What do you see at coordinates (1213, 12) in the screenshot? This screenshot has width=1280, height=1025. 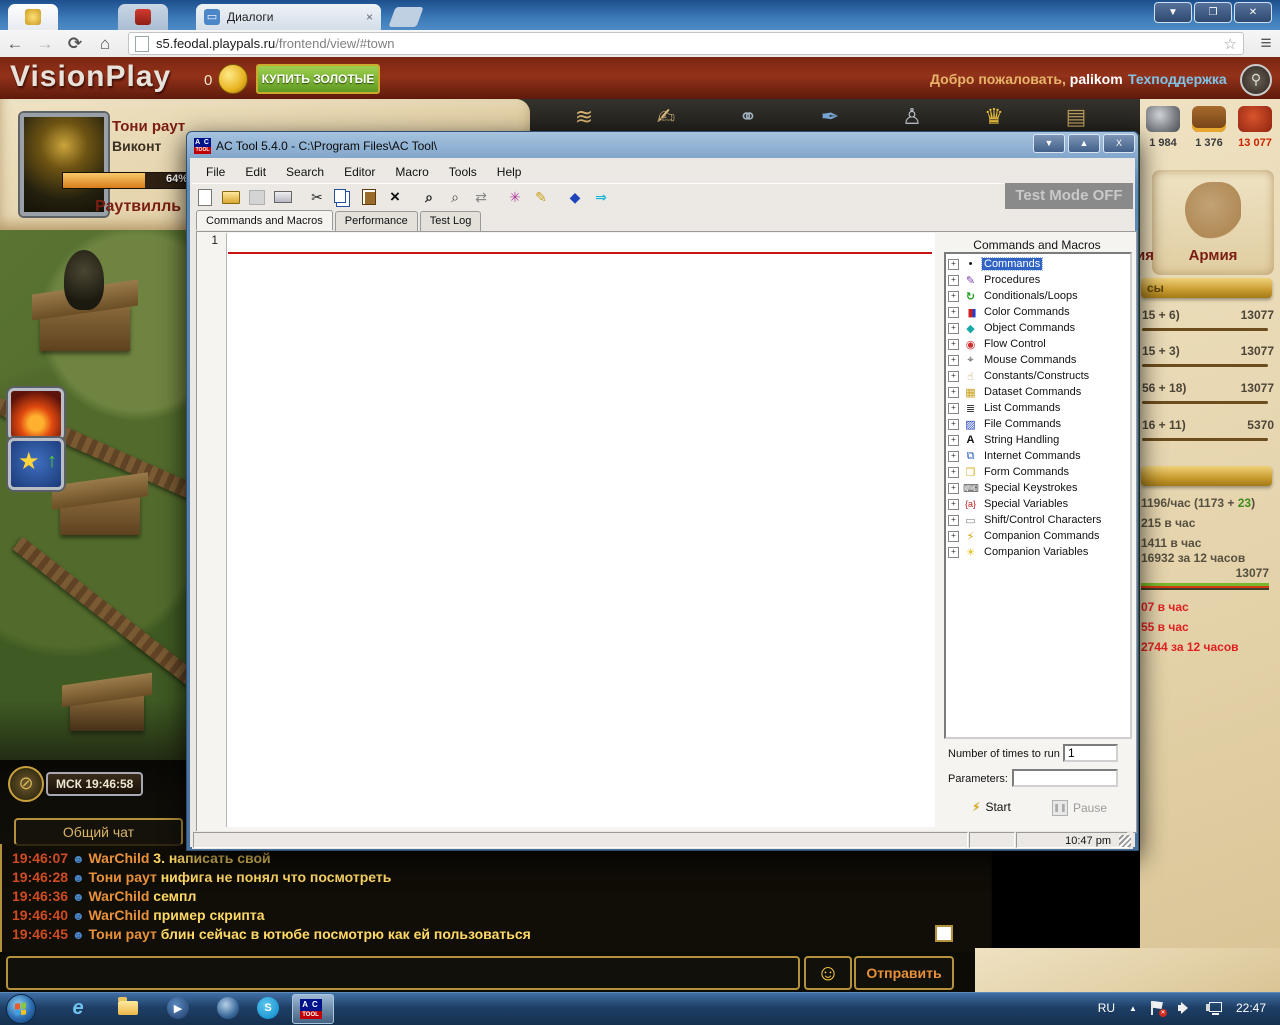 I see `browser-restore-button: ❐` at bounding box center [1213, 12].